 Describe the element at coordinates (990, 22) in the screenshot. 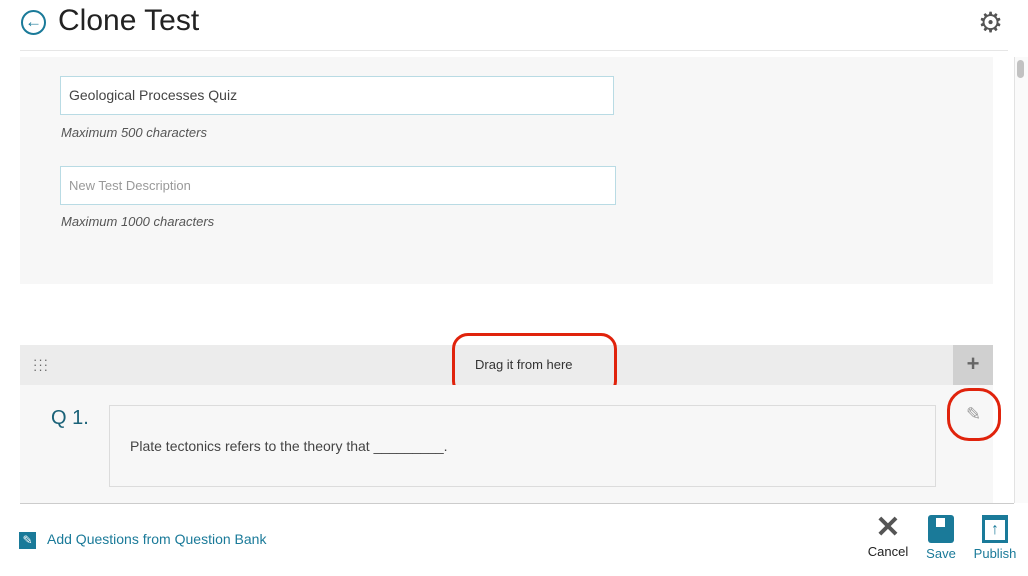

I see `gear-icon: ⚙` at that location.